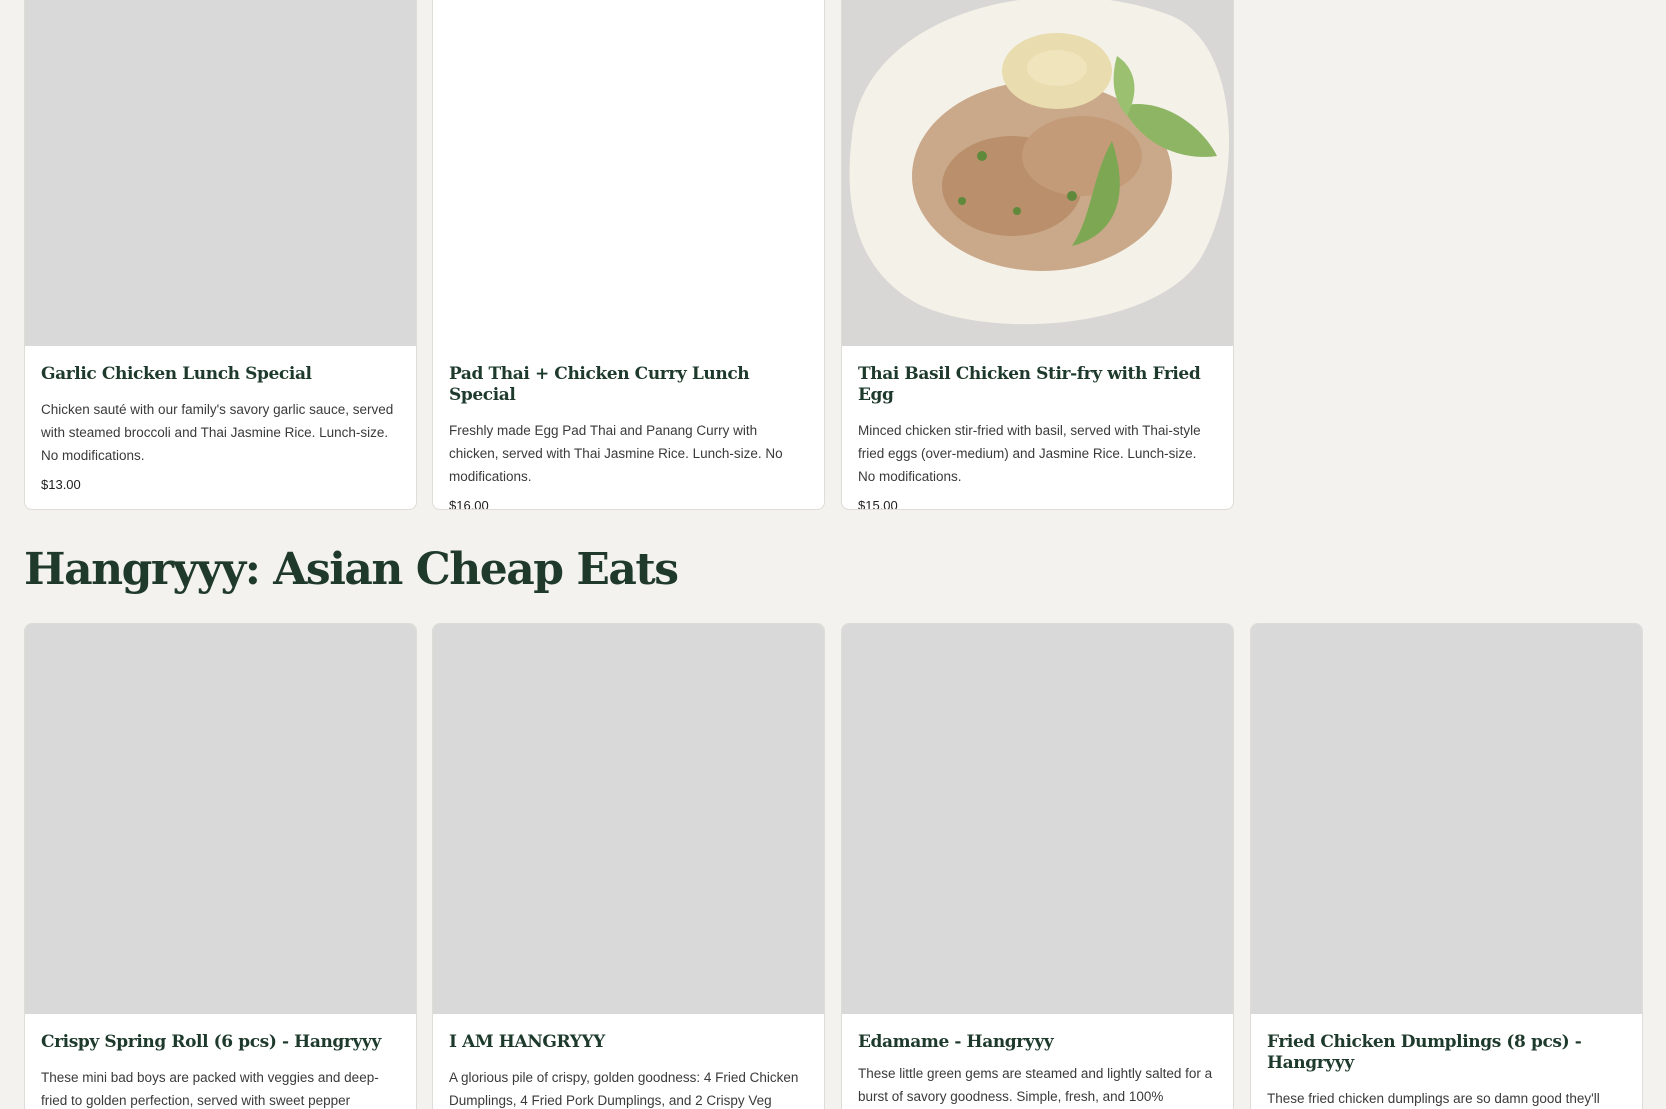 This screenshot has height=1109, width=1666. Describe the element at coordinates (878, 504) in the screenshot. I see `menu-item-price: $15.00` at that location.